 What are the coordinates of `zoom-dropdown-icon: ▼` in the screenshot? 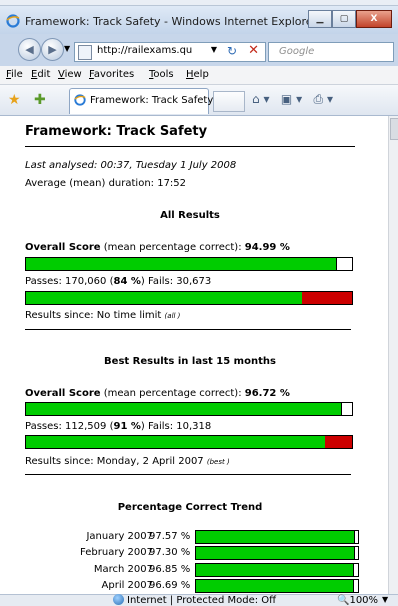 It's located at (385, 599).